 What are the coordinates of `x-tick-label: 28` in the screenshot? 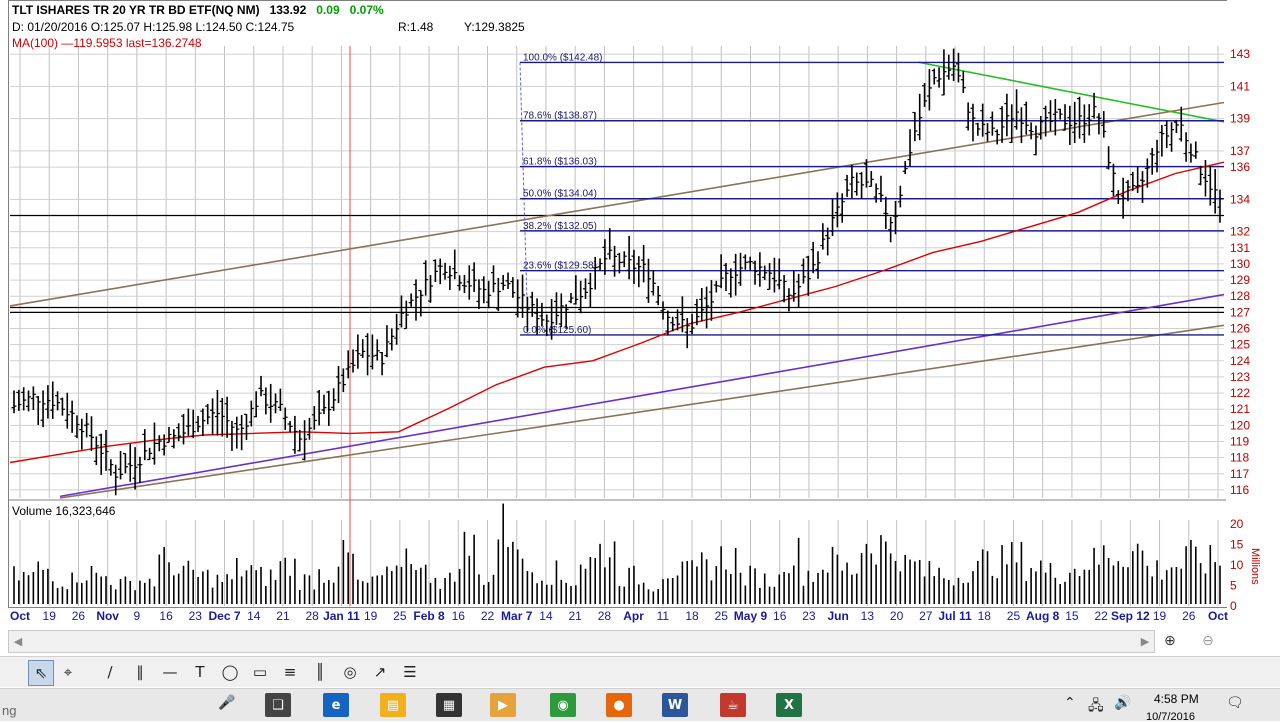 It's located at (313, 616).